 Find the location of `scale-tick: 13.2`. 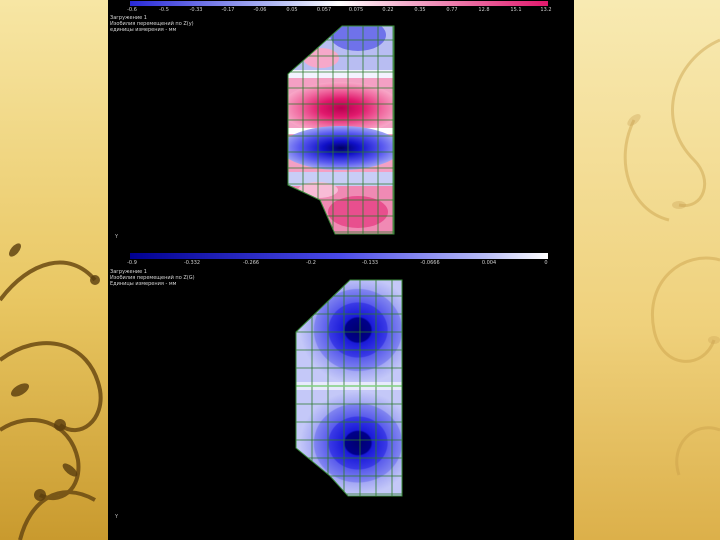

scale-tick: 13.2 is located at coordinates (546, 10).